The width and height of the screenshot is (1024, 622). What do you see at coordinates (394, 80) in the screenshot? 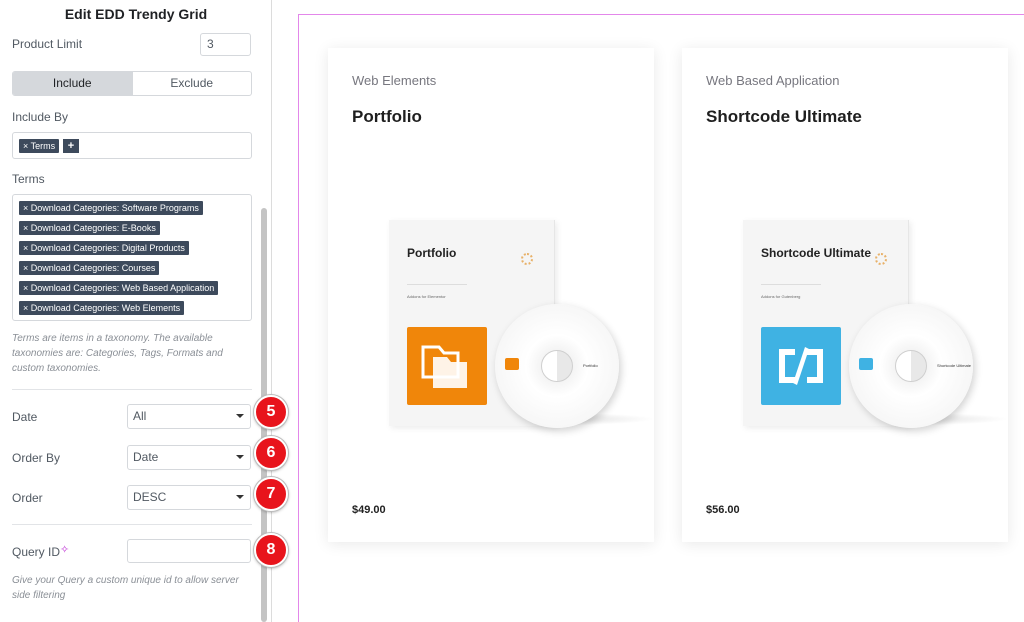
I see `product-category: Web Elements` at bounding box center [394, 80].